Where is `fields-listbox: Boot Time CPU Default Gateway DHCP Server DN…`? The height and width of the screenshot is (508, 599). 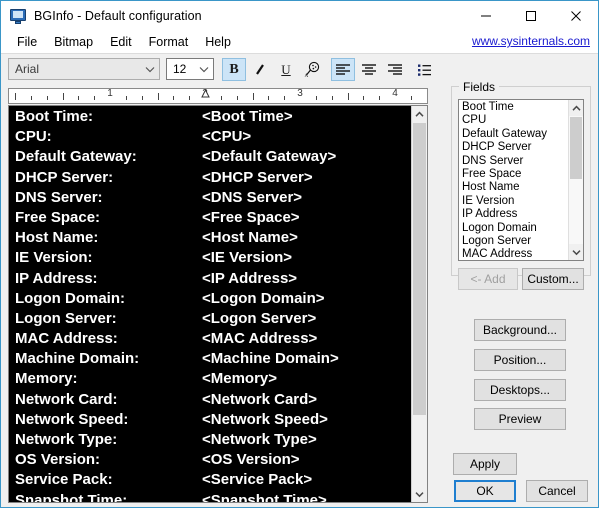
fields-listbox: Boot Time CPU Default Gateway DHCP Server DN… is located at coordinates (521, 180).